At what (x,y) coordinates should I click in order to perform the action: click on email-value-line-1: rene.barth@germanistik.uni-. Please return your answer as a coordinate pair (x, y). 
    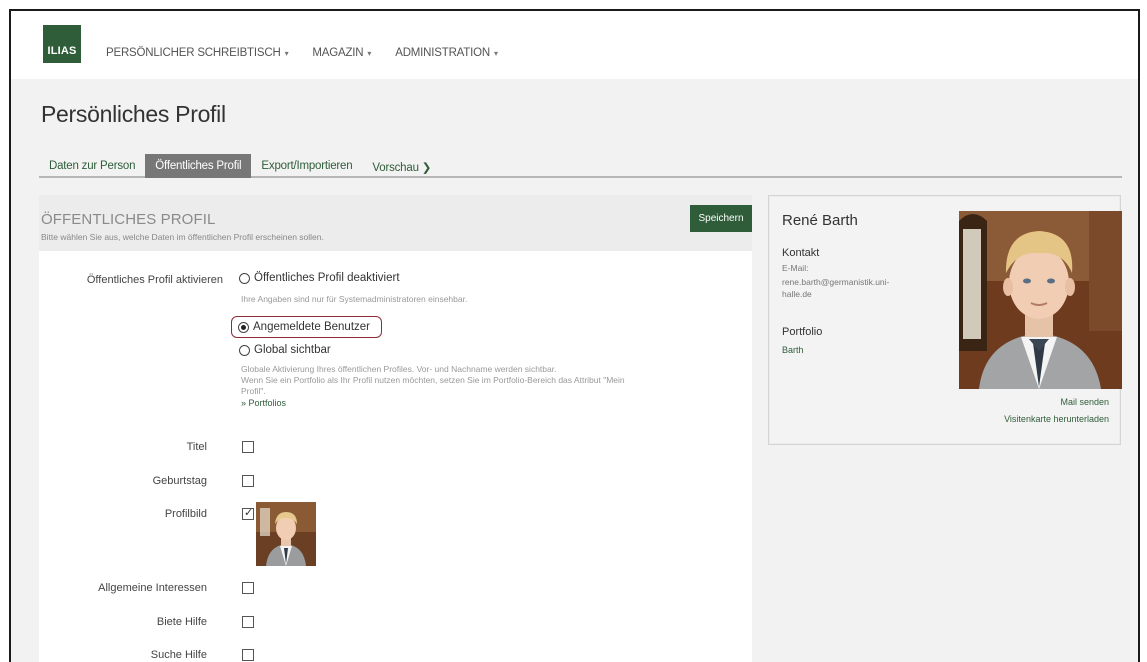
    Looking at the image, I should click on (836, 282).